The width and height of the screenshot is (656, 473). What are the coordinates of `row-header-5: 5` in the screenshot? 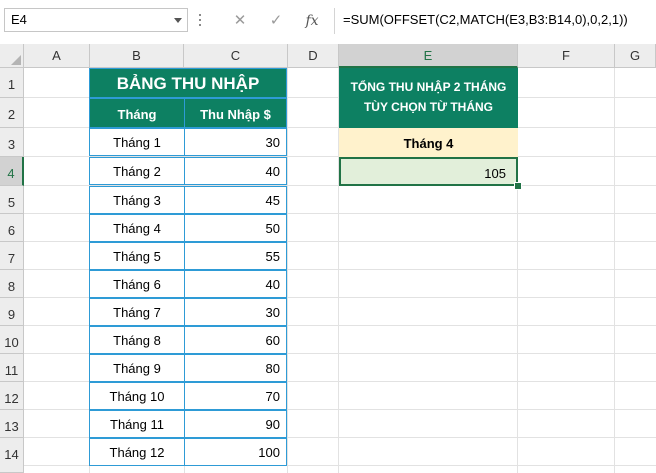 It's located at (12, 200).